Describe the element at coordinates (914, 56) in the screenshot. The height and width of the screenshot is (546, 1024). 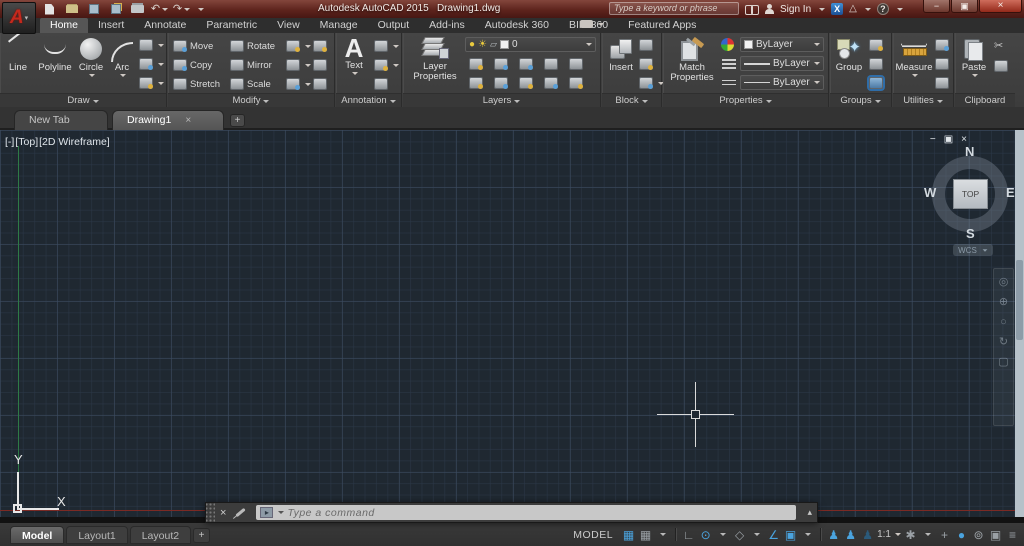
I see `measure-button: Measure` at that location.